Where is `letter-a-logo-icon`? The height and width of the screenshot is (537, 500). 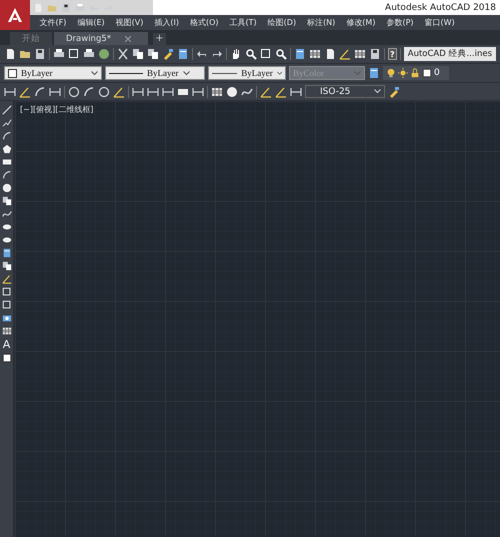
letter-a-logo-icon is located at coordinates (15, 15).